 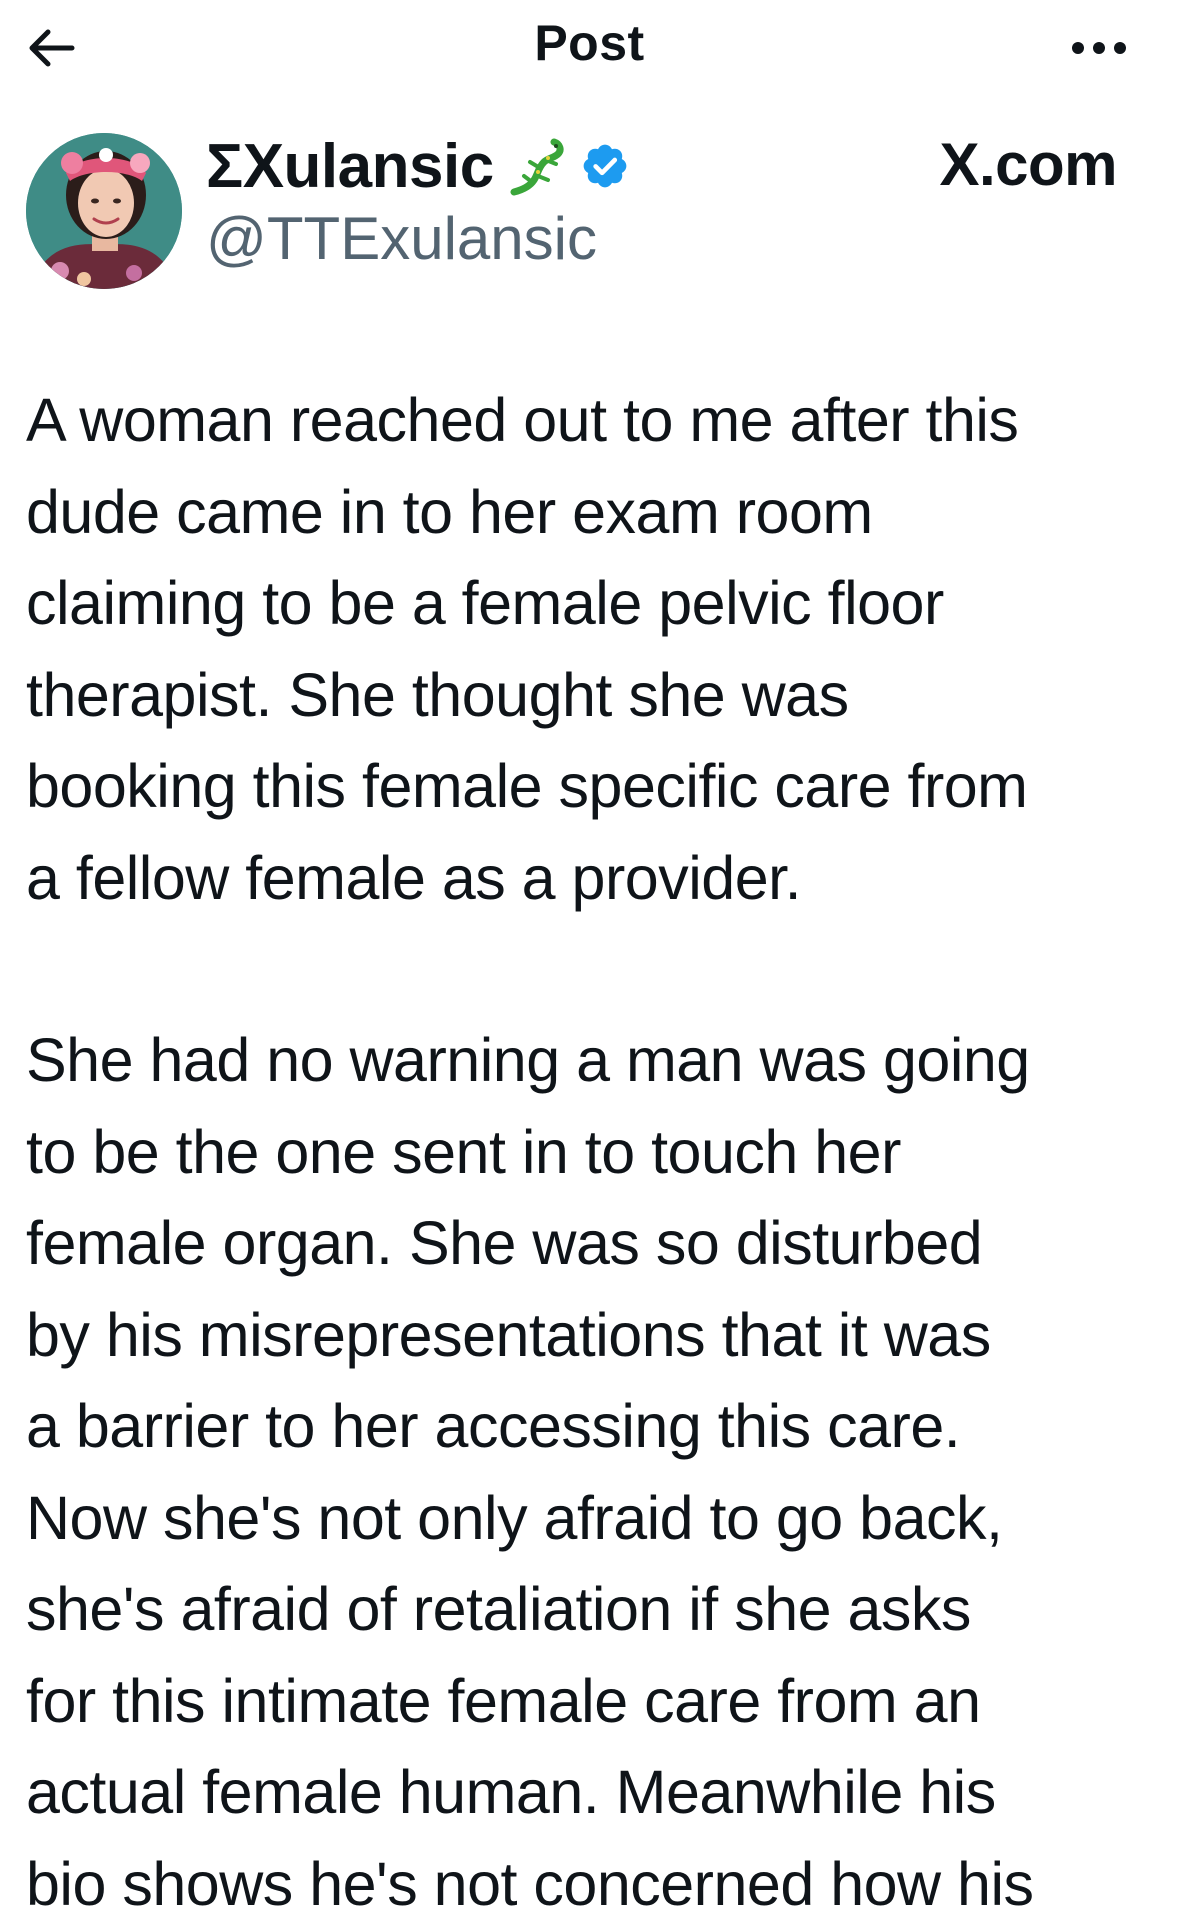 I want to click on post-line: Now she's not only afraid to go back,, so click(x=596, y=1519).